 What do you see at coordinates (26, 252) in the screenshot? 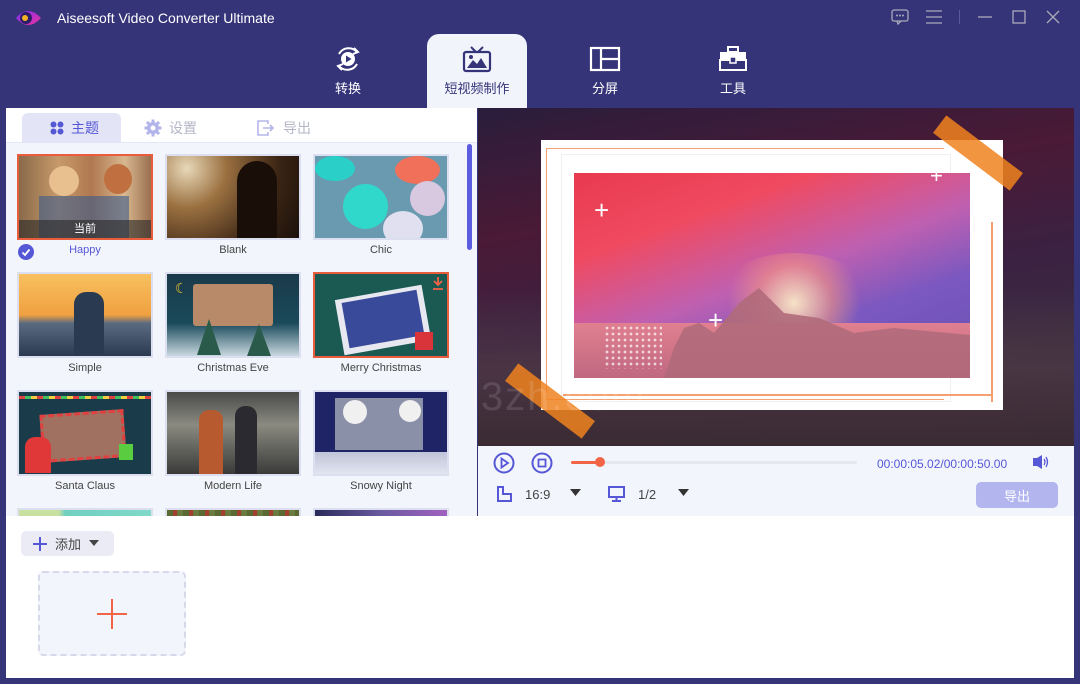
I see `check-icon` at bounding box center [26, 252].